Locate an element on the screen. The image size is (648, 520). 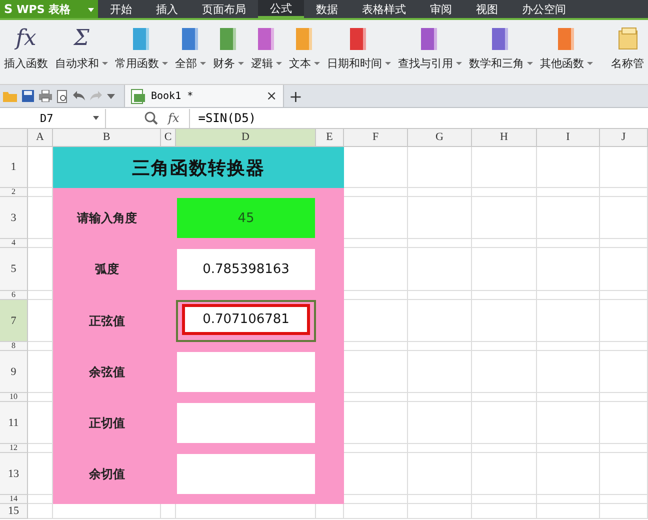
column-header: F is located at coordinates (376, 138).